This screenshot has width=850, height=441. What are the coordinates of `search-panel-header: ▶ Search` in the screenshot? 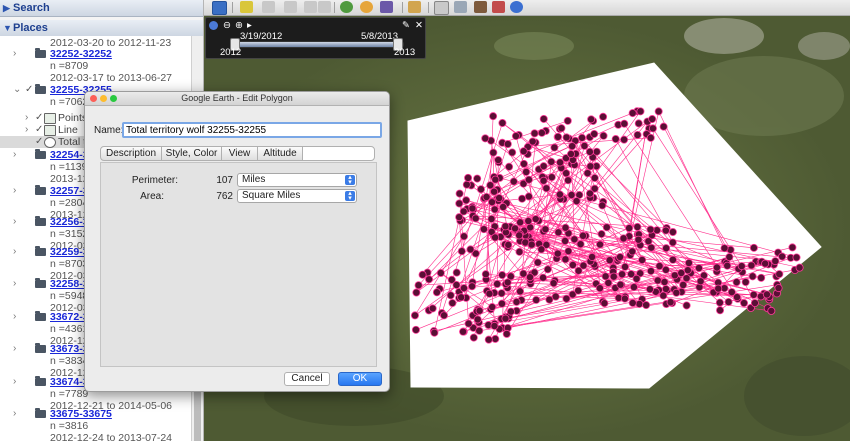 It's located at (101, 8).